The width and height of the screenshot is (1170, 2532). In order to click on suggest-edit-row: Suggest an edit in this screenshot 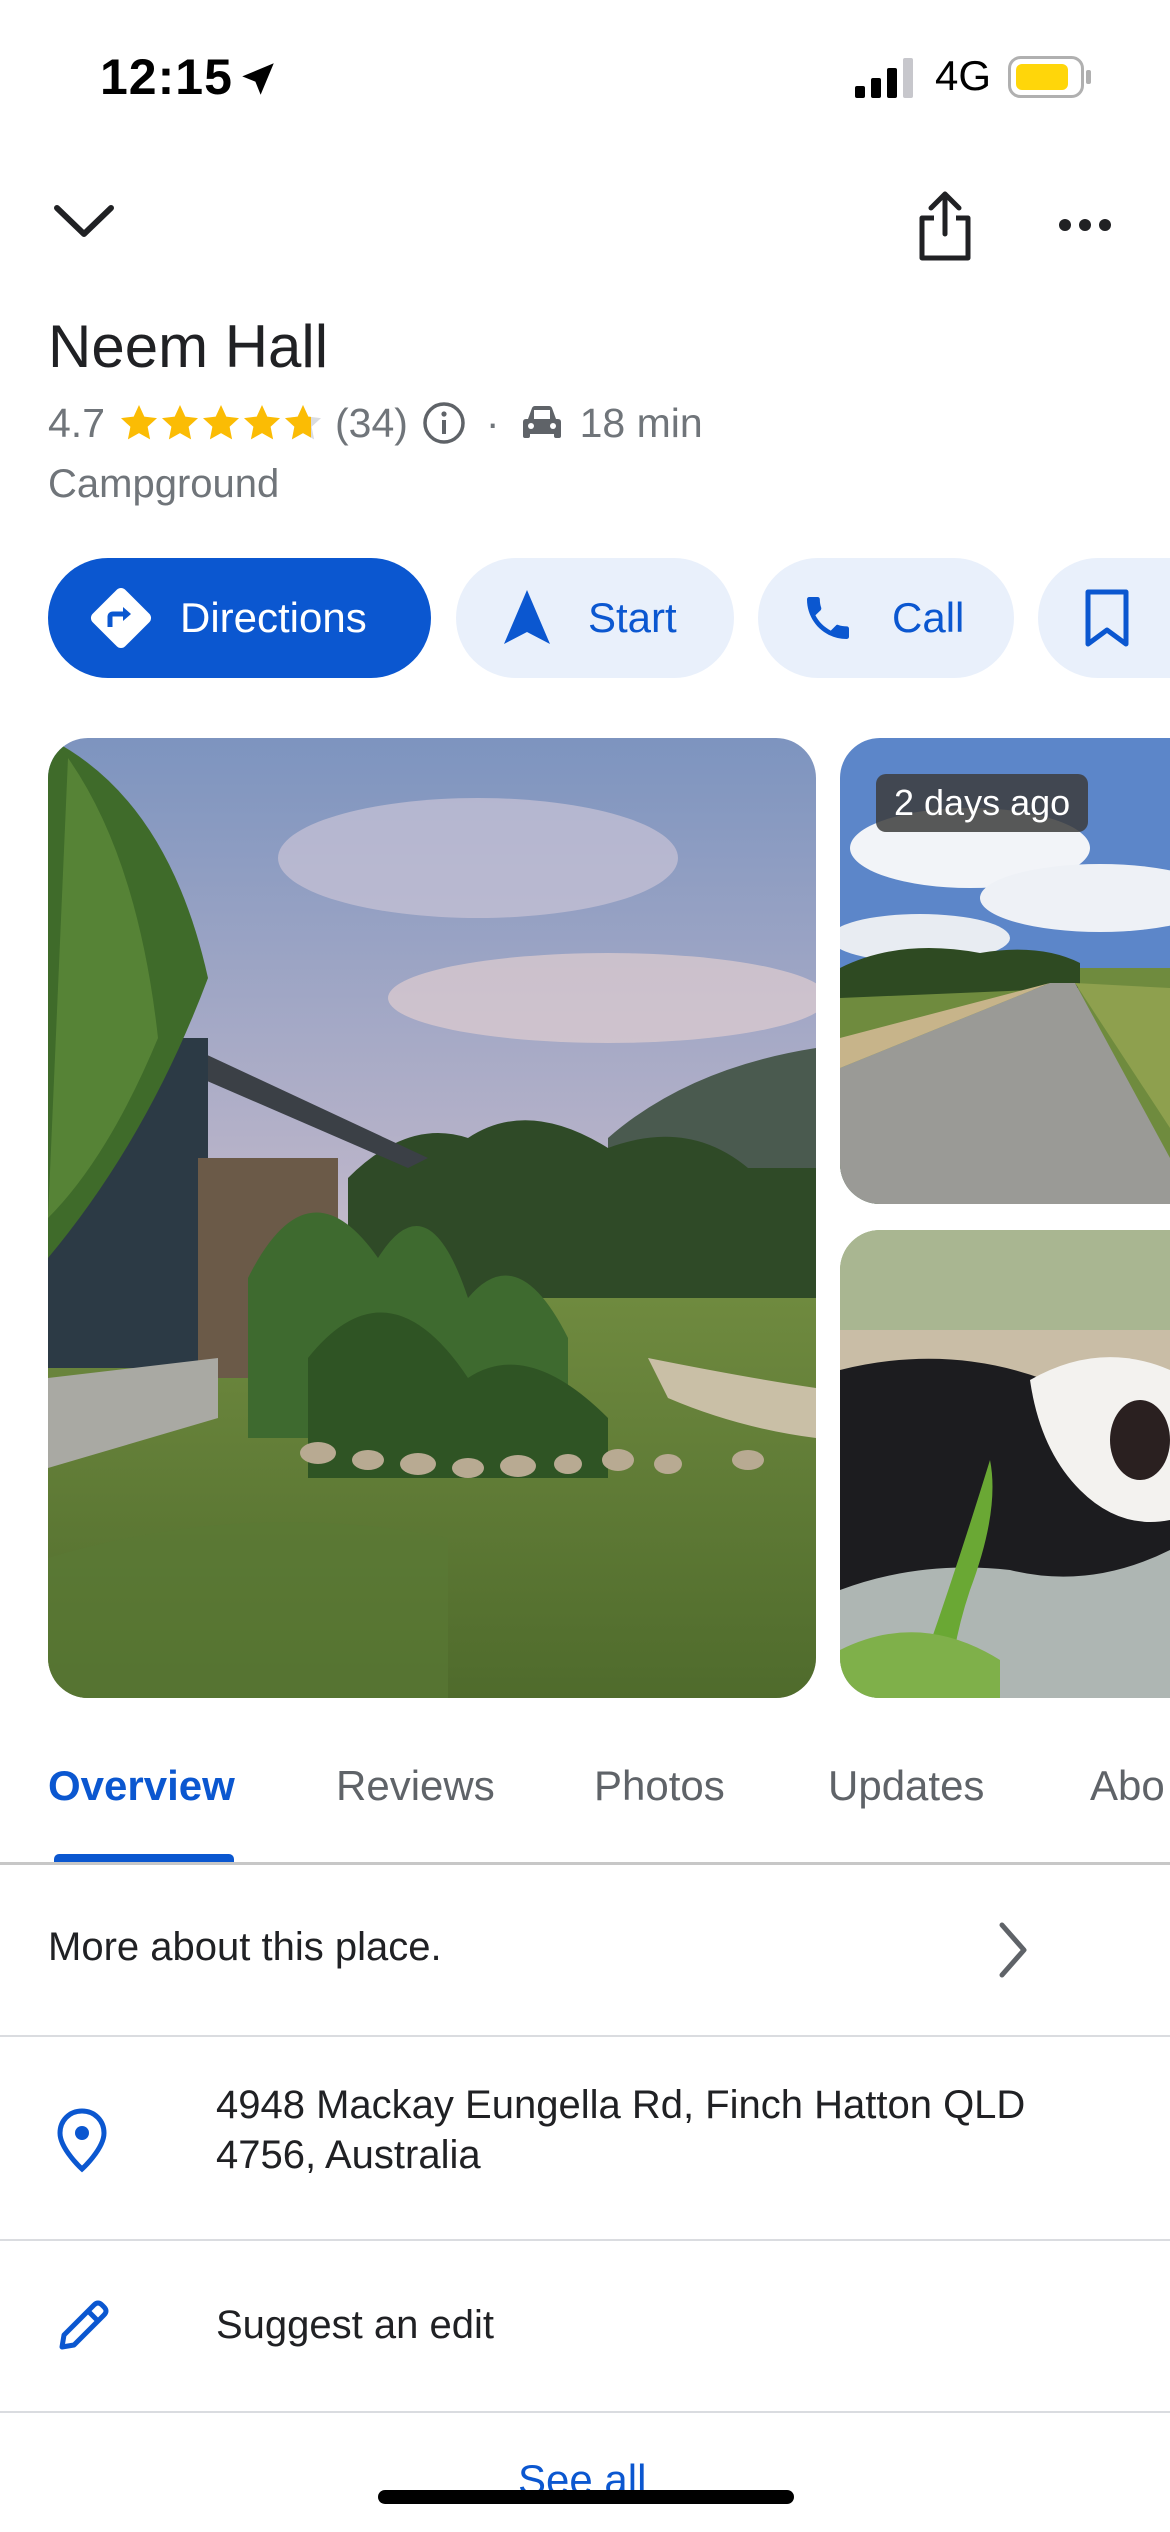, I will do `click(585, 2326)`.